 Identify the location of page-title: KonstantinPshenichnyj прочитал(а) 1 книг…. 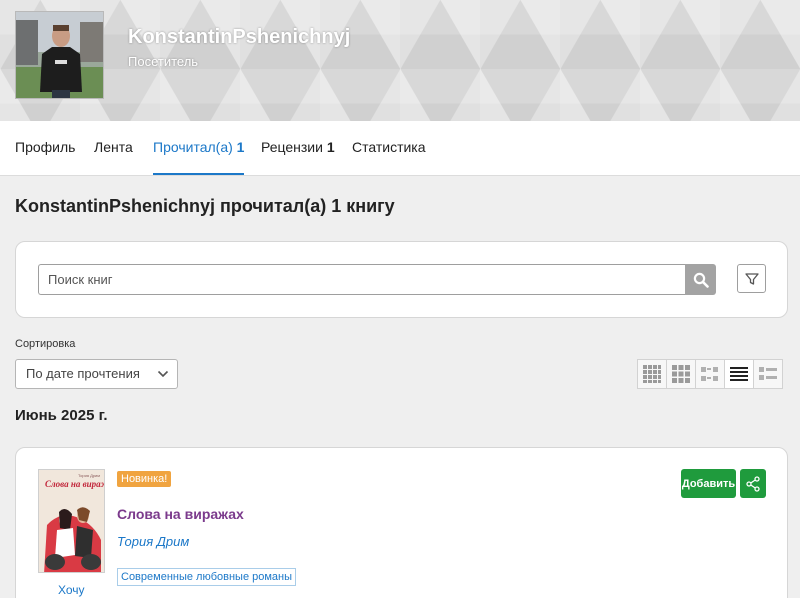
(205, 206).